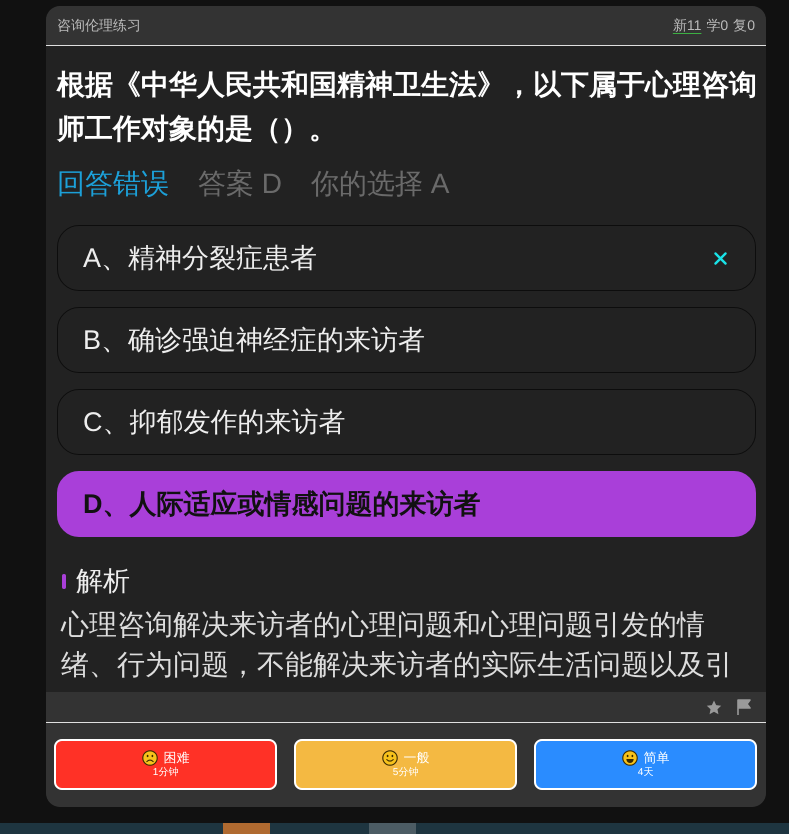 Image resolution: width=789 pixels, height=834 pixels. Describe the element at coordinates (645, 764) in the screenshot. I see `rating-button: 简单 4天` at that location.